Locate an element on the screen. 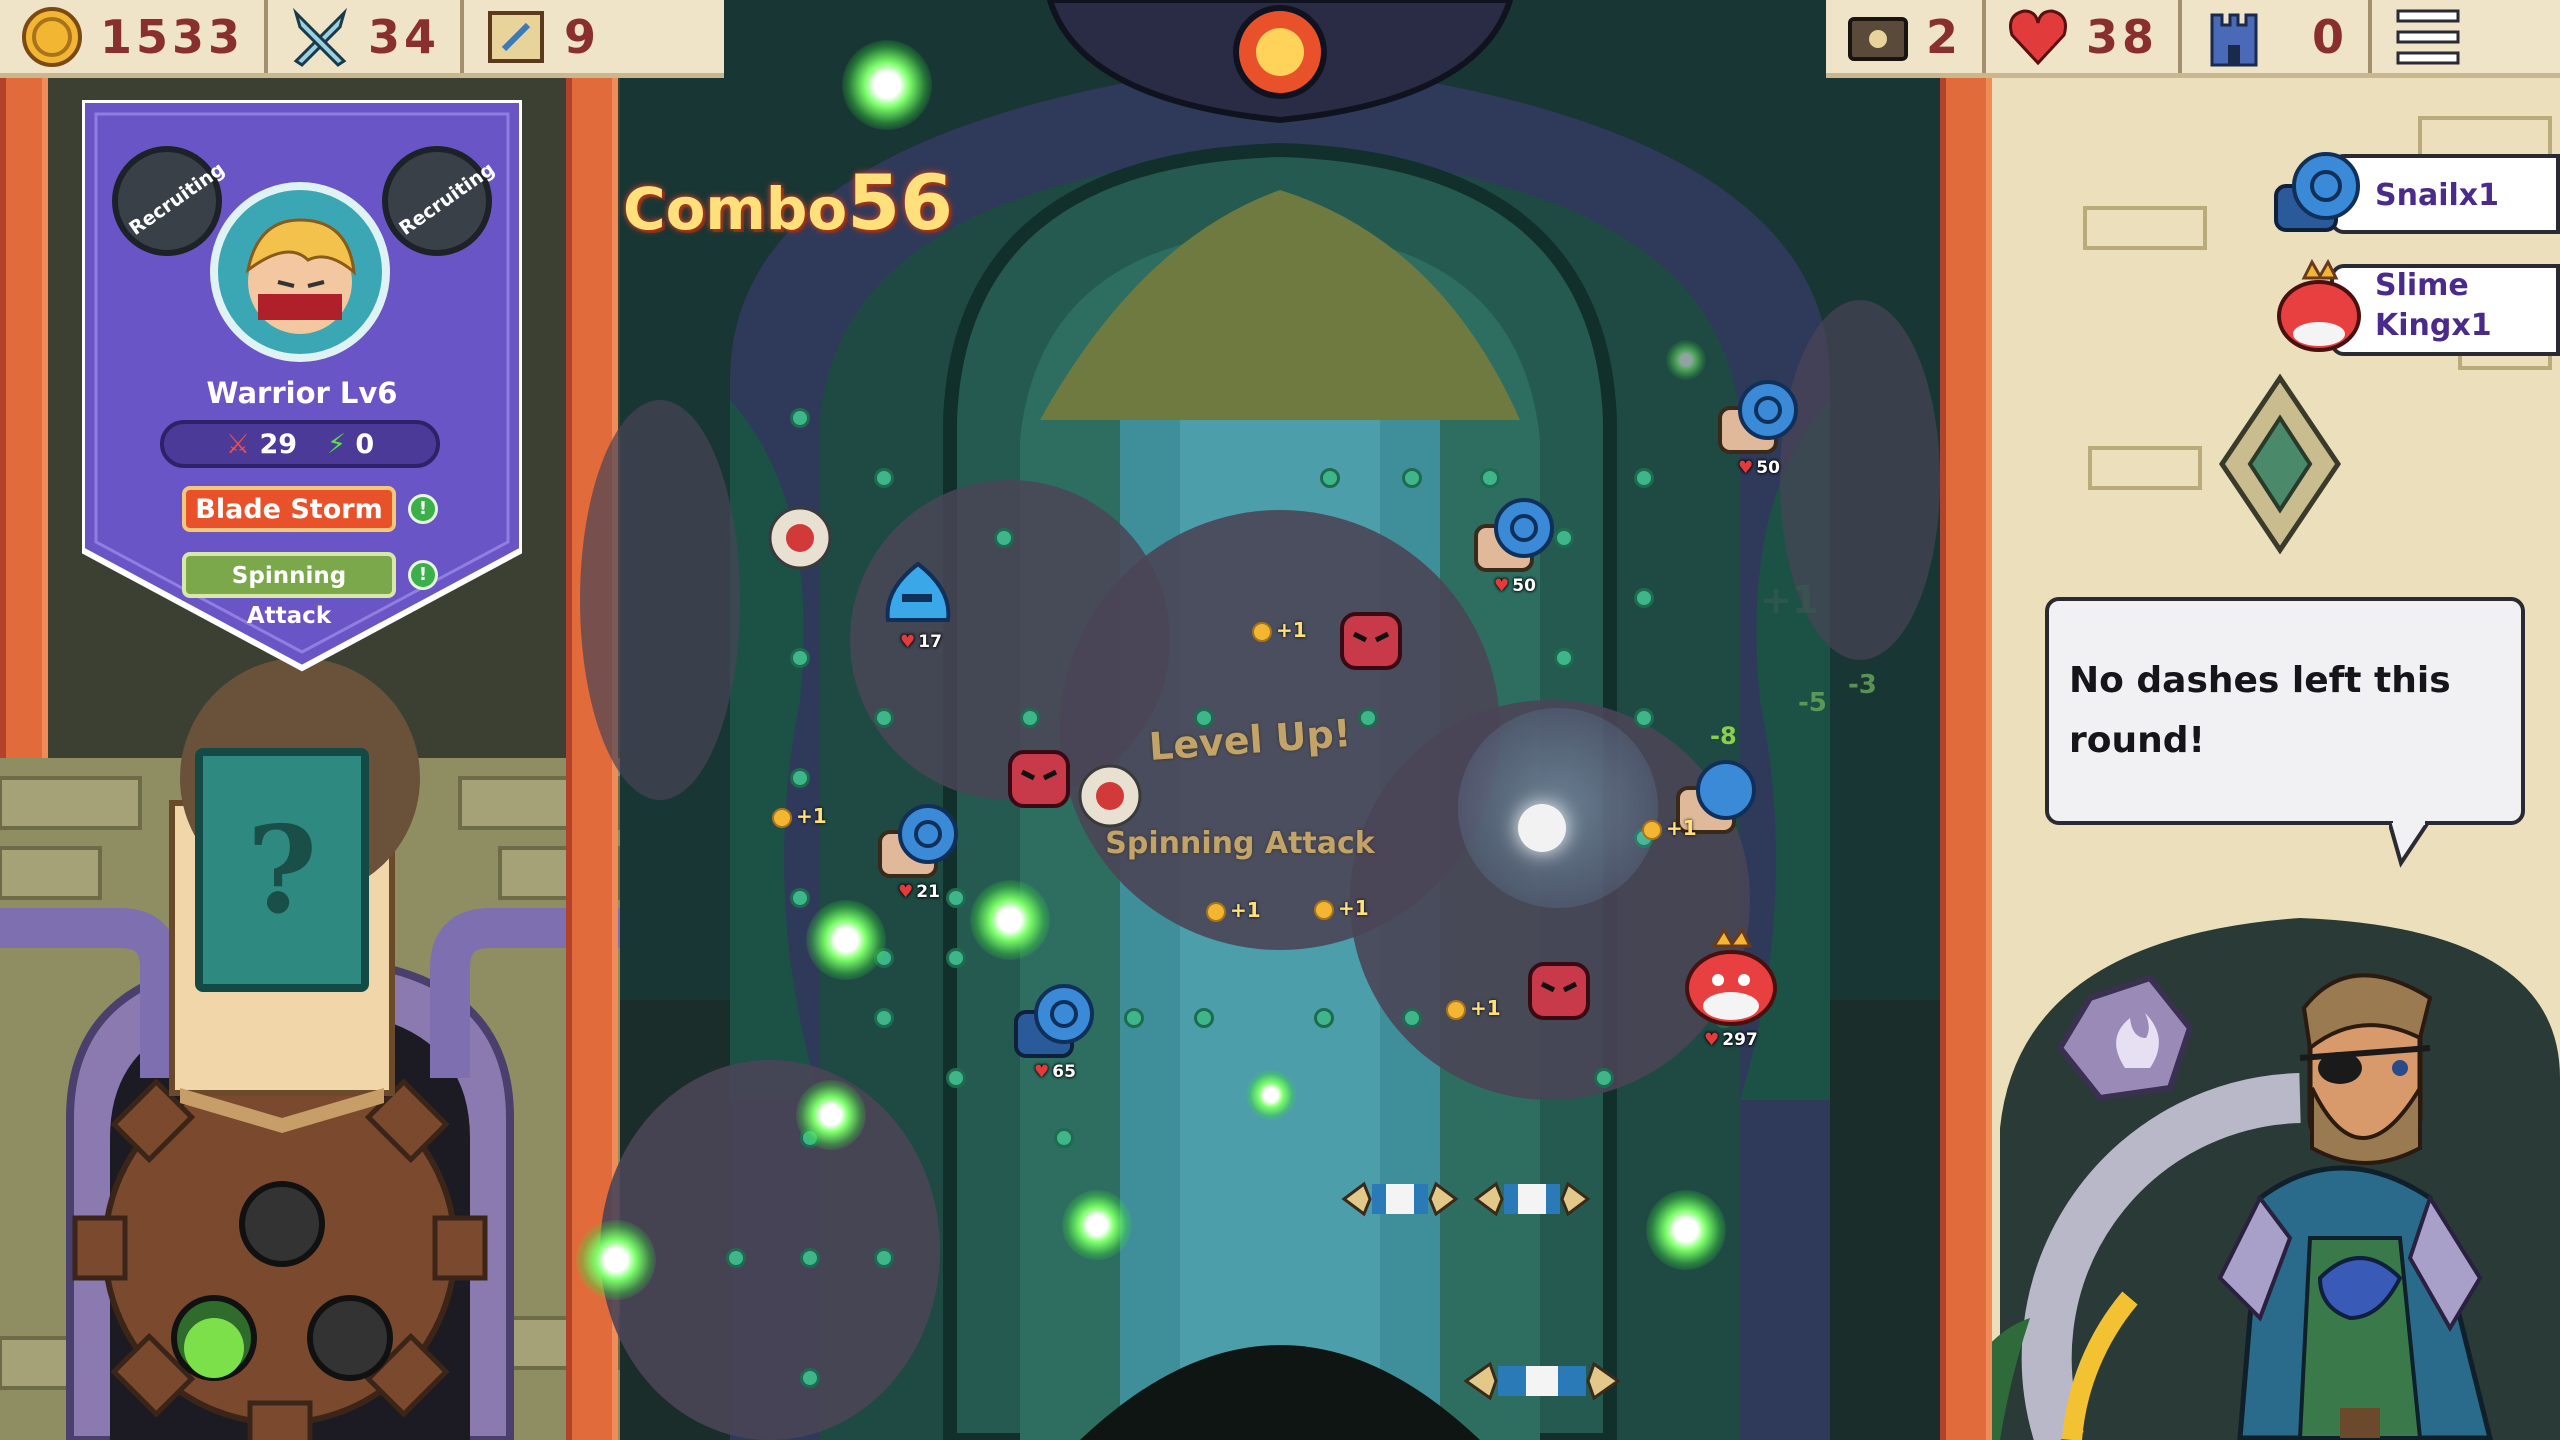 This screenshot has height=1440, width=2560. enemy-hp: ♥ 65 is located at coordinates (1055, 1072).